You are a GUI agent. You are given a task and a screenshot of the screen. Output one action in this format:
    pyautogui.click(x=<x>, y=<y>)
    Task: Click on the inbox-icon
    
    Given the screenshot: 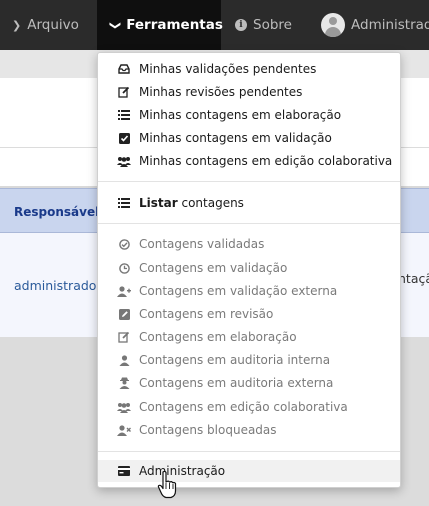 What is the action you would take?
    pyautogui.click(x=124, y=69)
    